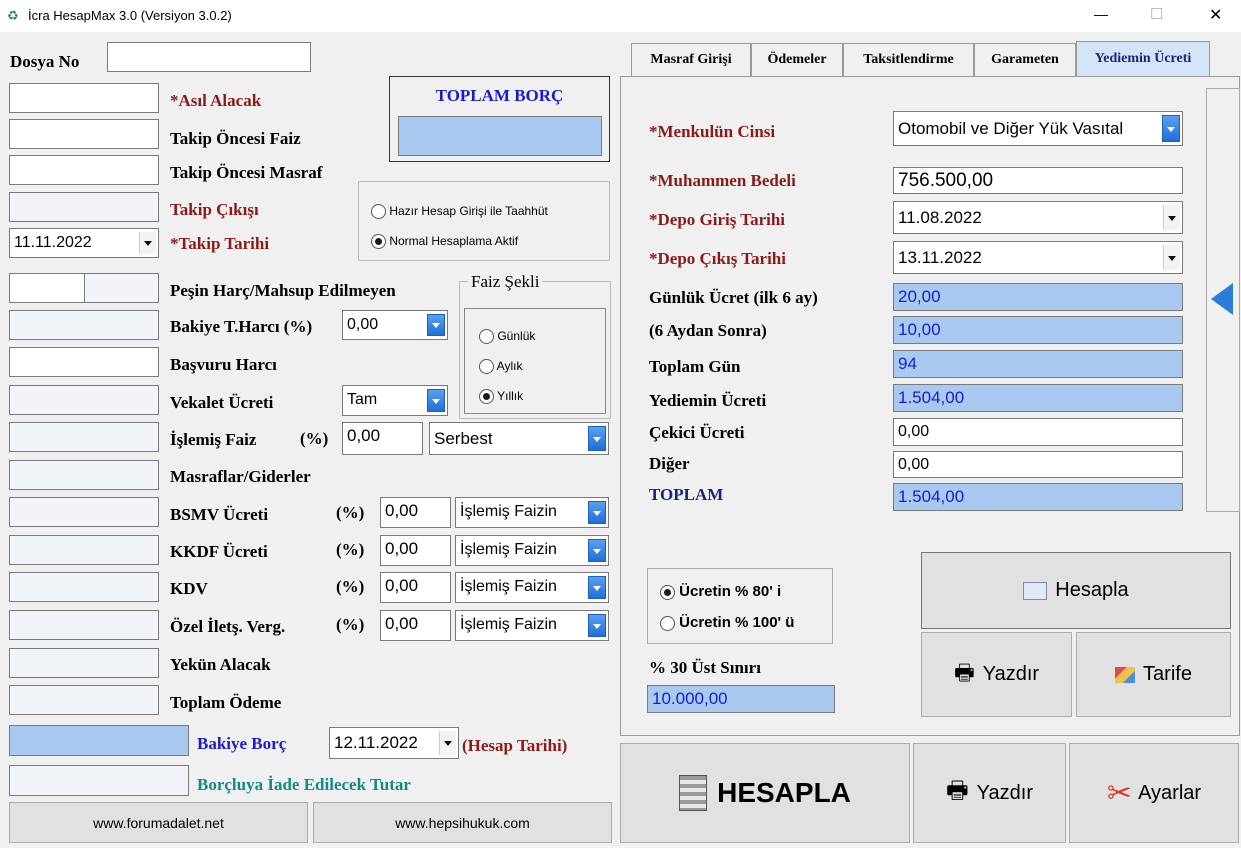 This screenshot has height=848, width=1241. What do you see at coordinates (1038, 257) in the screenshot?
I see `depo-cikis-picker: 13.11.2022` at bounding box center [1038, 257].